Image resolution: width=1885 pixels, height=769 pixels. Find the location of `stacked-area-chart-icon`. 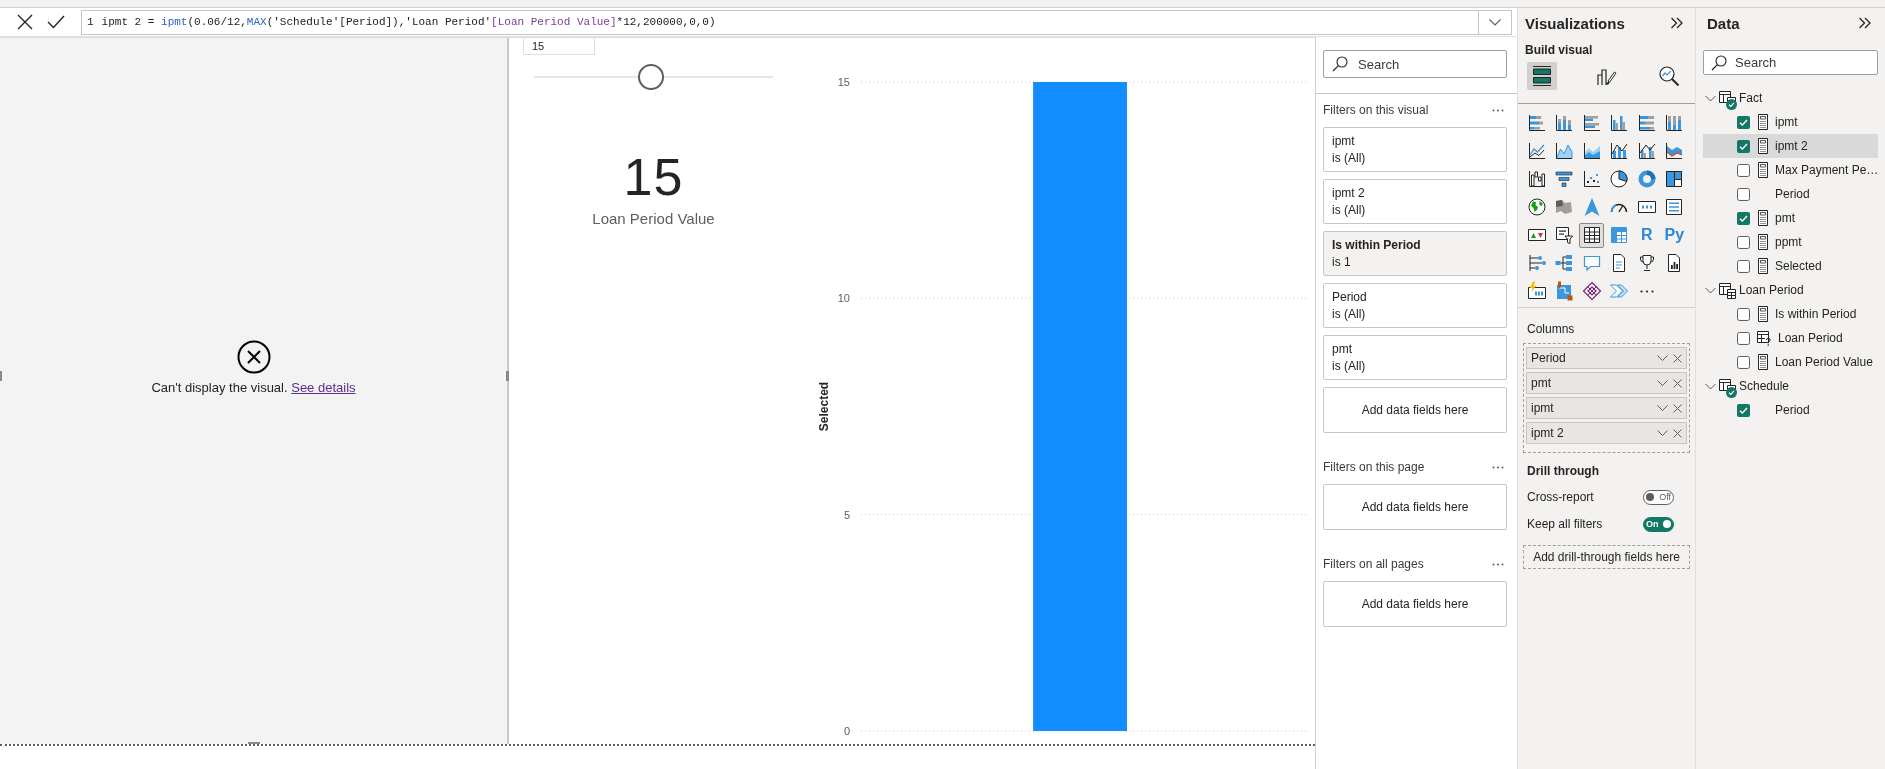

stacked-area-chart-icon is located at coordinates (1591, 151).